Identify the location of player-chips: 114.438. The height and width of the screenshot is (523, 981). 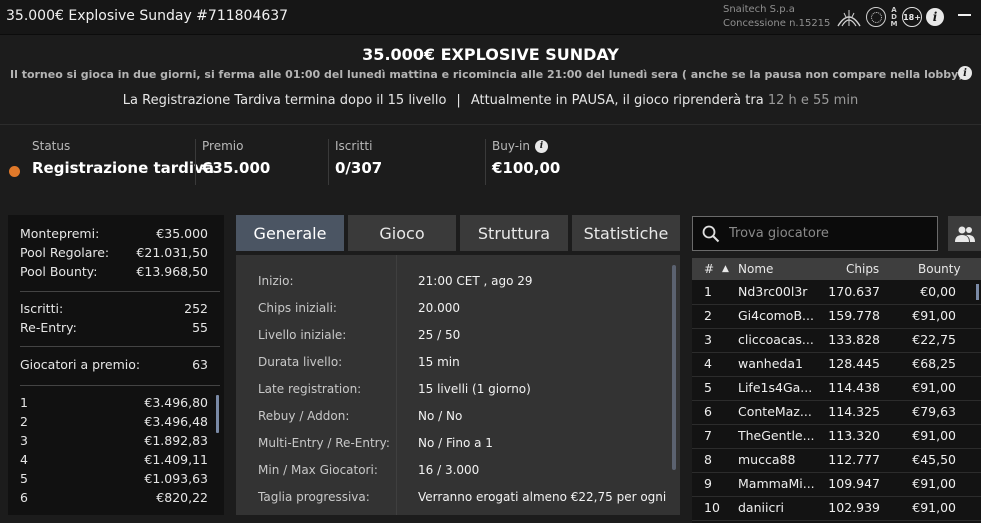
(854, 387).